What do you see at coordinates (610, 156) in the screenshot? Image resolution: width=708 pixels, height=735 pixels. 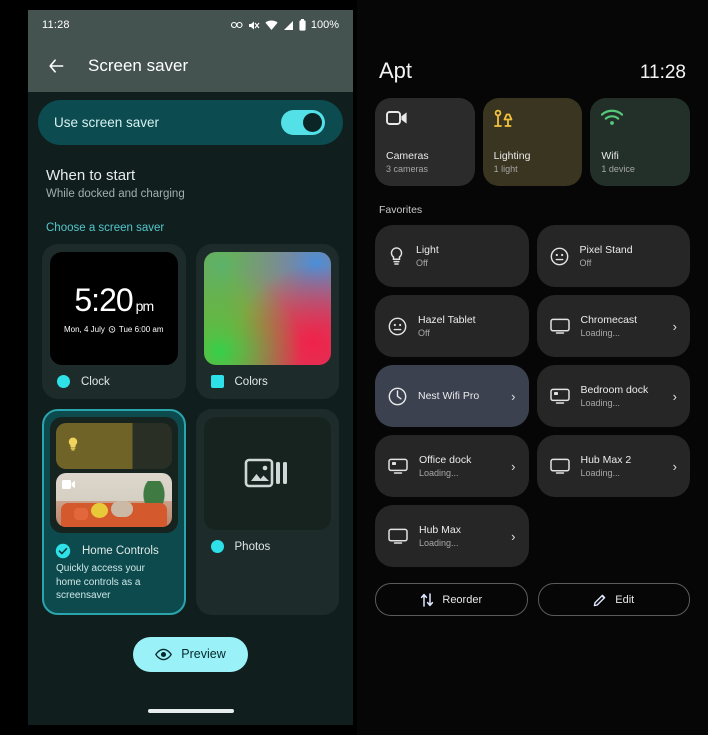 I see `category-name: Wifi` at bounding box center [610, 156].